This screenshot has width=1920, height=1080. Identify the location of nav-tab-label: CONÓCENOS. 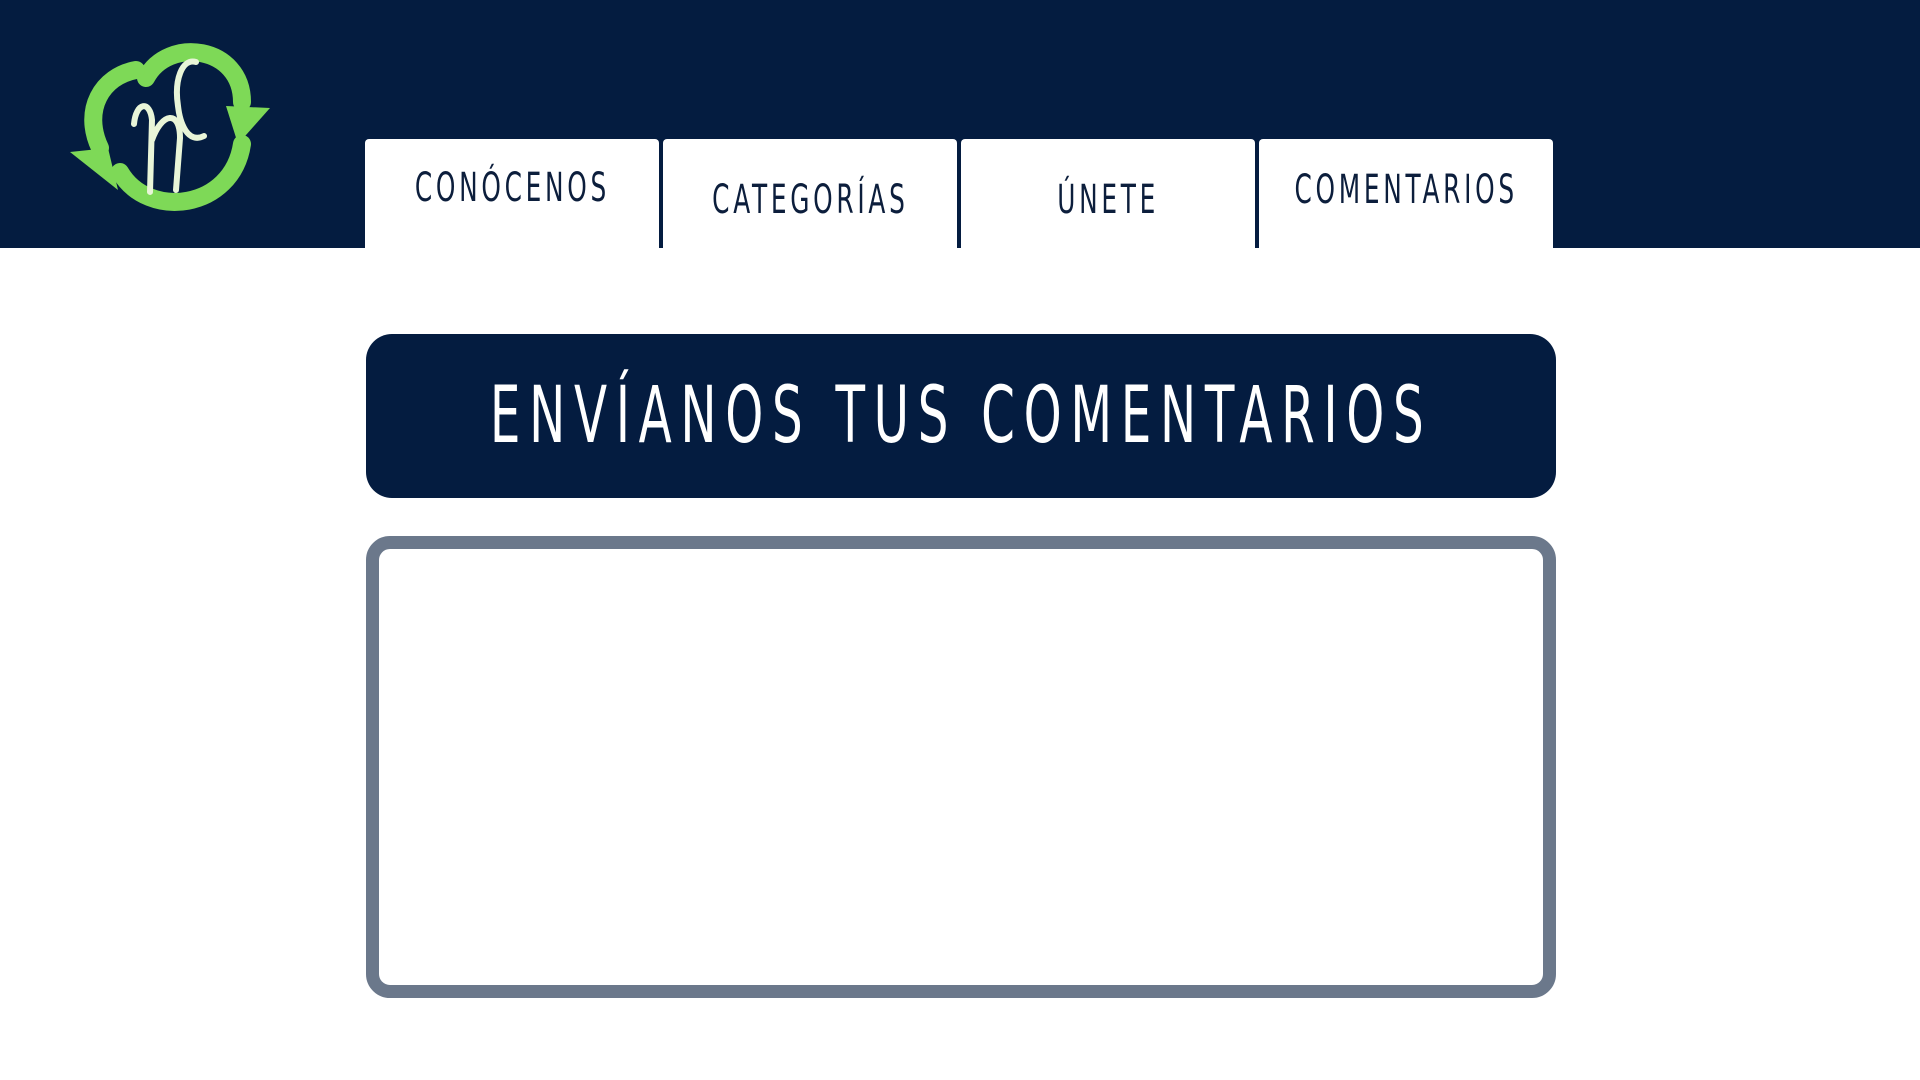
(512, 187).